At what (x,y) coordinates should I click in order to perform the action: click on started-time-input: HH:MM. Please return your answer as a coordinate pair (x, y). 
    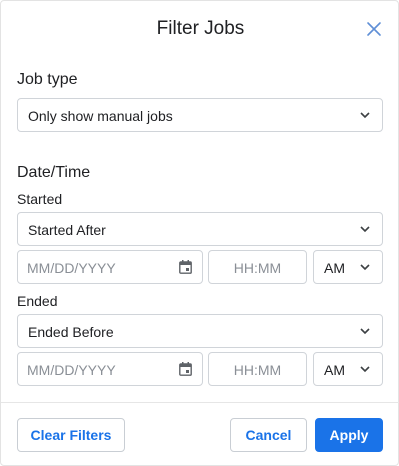
    Looking at the image, I should click on (257, 267).